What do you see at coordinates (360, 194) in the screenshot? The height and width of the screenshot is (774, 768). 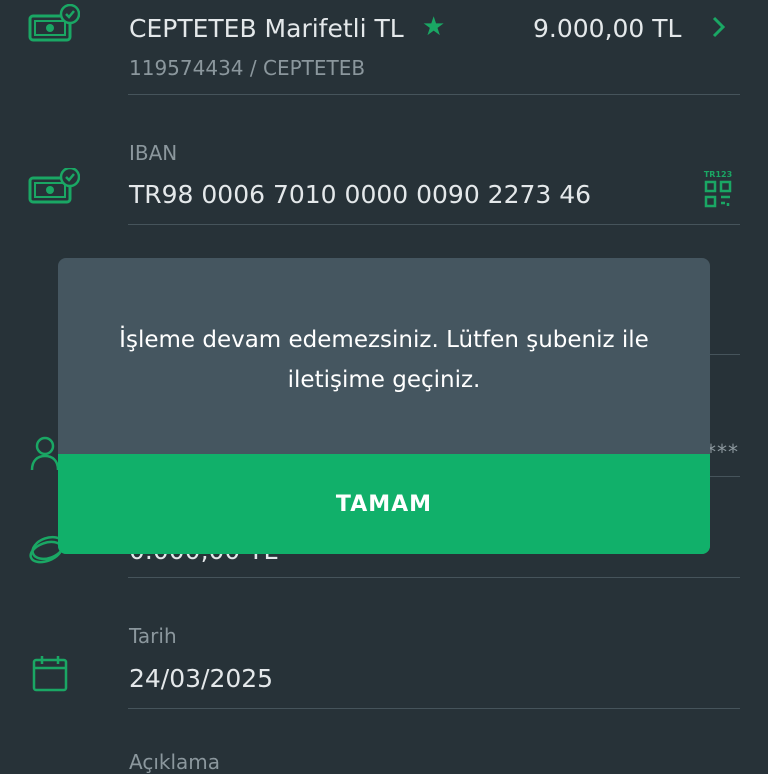 I see `iban-value: TR98 0006 7010 0000 0090 2273 46` at bounding box center [360, 194].